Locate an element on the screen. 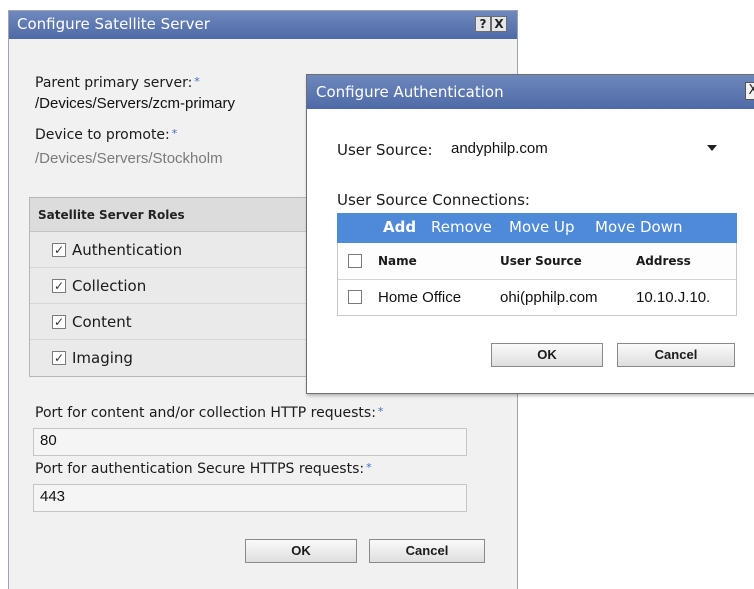 This screenshot has height=589, width=754. auth-close-button: X is located at coordinates (749, 91).